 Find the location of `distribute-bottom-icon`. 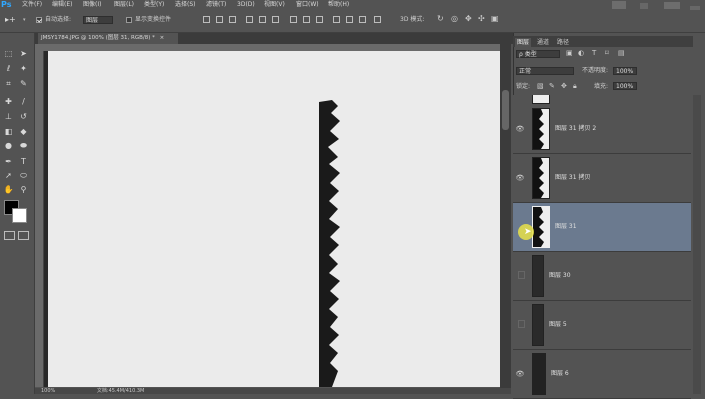

distribute-bottom-icon is located at coordinates (319, 19).